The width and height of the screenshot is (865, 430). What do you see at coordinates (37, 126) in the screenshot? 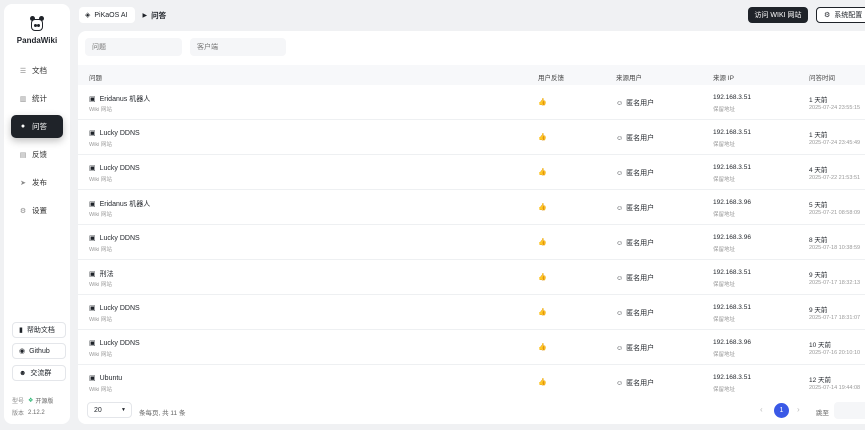
I see `sidebar-item-qa: ● 问答` at bounding box center [37, 126].